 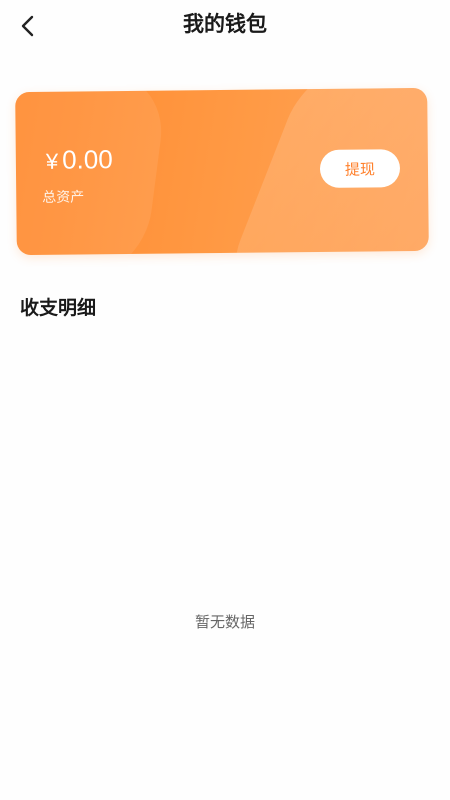 What do you see at coordinates (58, 308) in the screenshot?
I see `section-title-transactions: 收支明细` at bounding box center [58, 308].